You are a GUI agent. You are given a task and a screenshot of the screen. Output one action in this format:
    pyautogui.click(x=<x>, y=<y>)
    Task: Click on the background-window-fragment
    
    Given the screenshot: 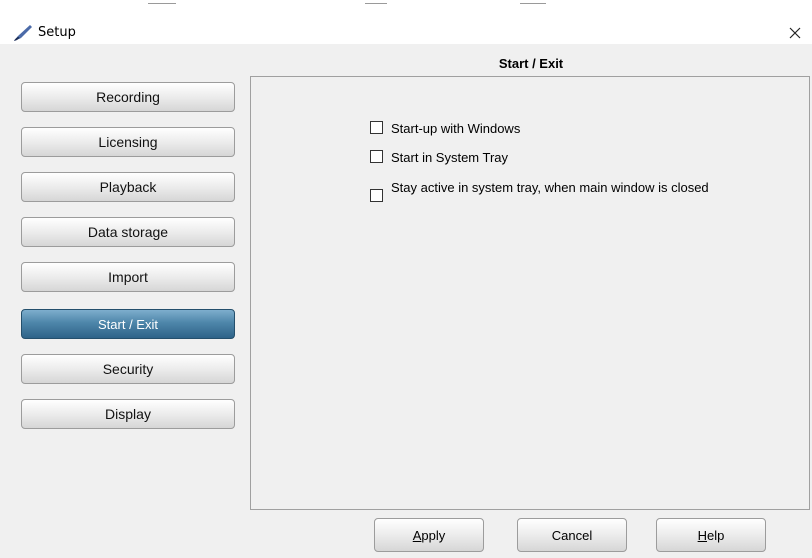 What is the action you would take?
    pyautogui.click(x=406, y=4)
    